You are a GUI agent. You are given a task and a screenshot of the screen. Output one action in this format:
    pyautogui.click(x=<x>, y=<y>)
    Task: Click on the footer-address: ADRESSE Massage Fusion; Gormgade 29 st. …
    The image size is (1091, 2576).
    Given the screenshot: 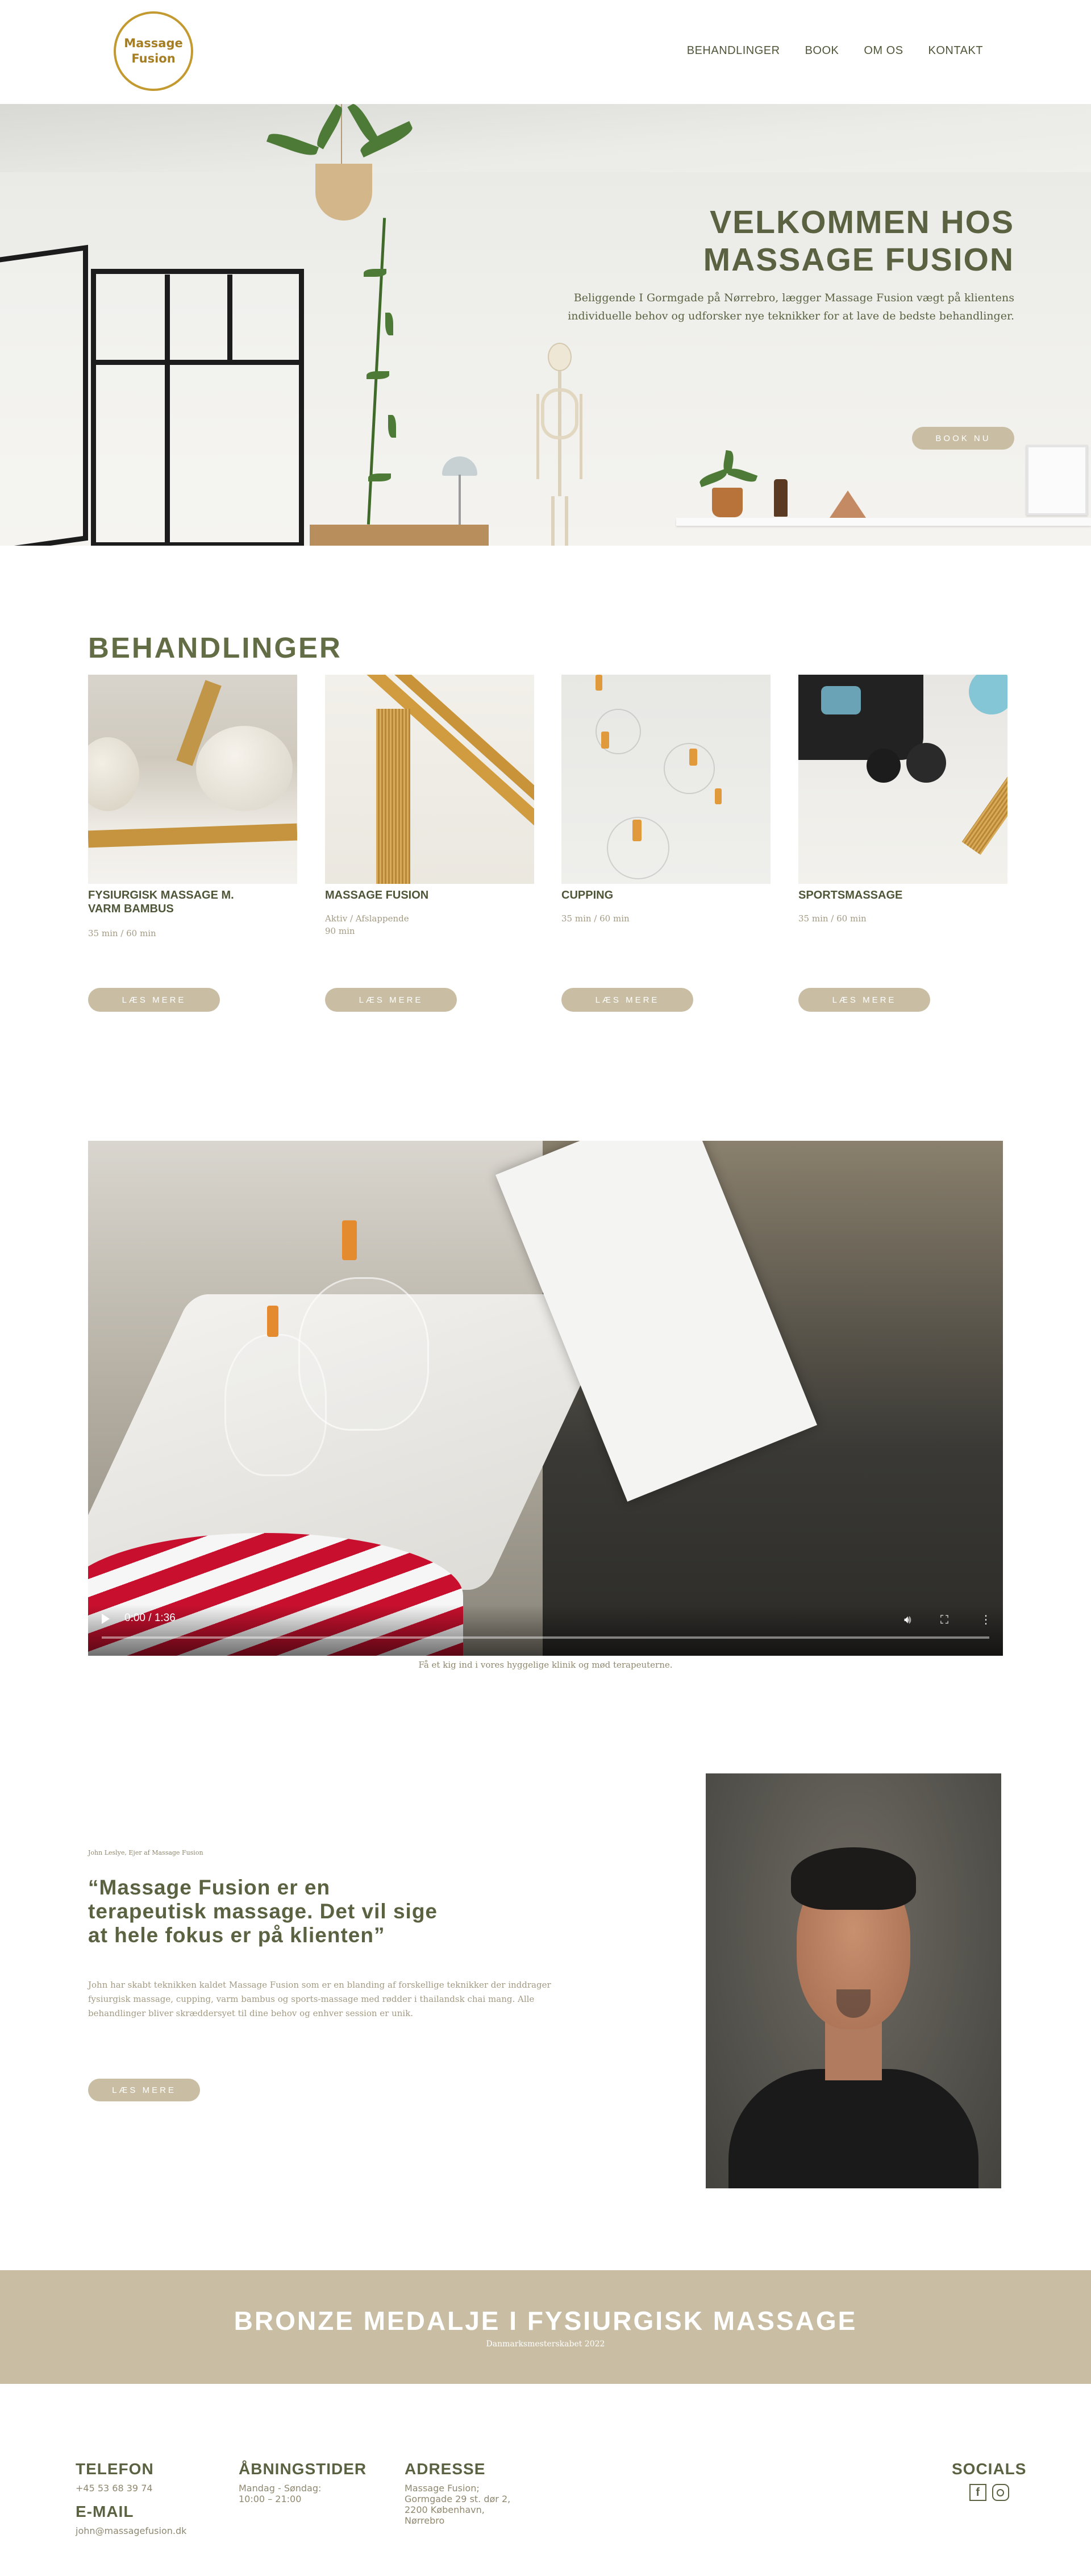 What is the action you would take?
    pyautogui.click(x=457, y=2493)
    